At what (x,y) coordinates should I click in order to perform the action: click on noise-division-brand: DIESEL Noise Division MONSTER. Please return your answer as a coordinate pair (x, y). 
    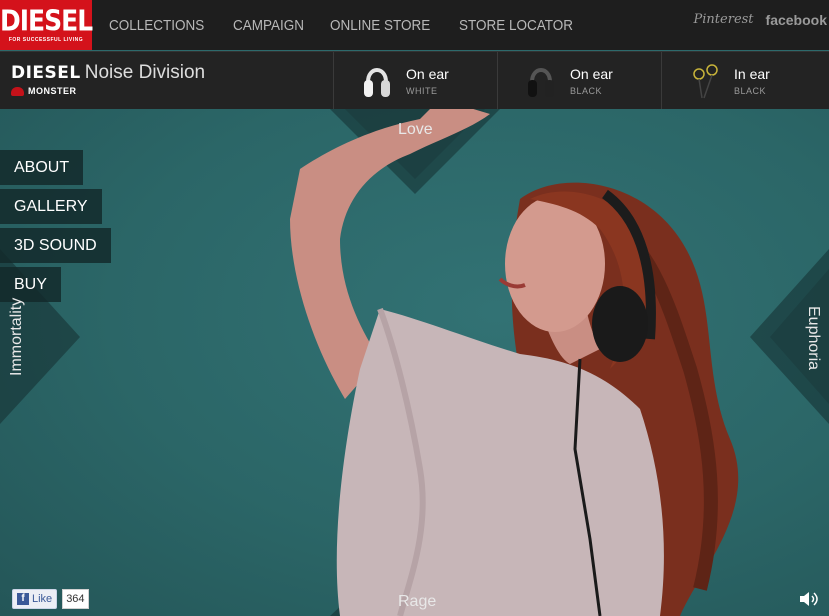
    Looking at the image, I should click on (108, 79).